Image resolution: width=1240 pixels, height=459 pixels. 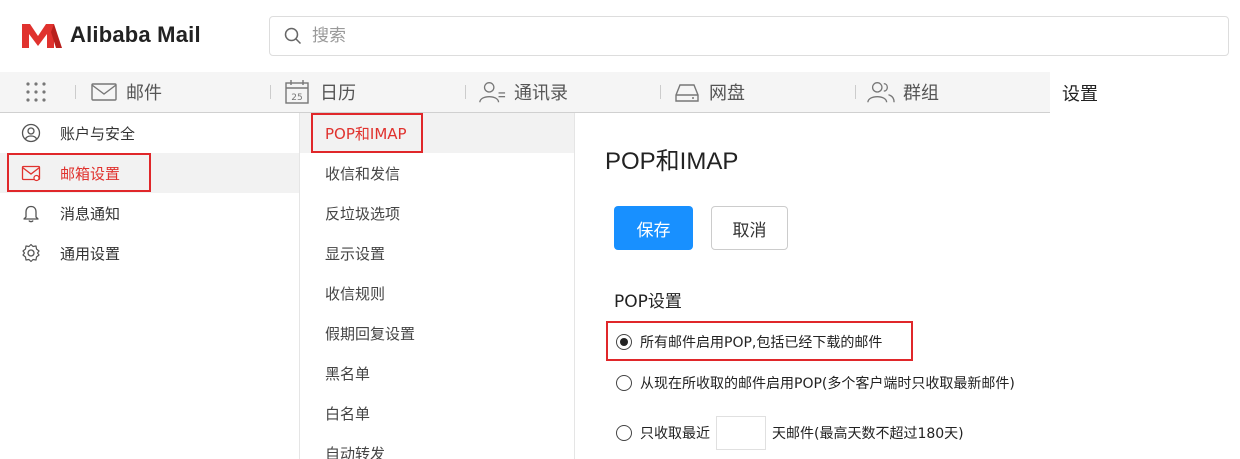 I want to click on sidebar-item-label: 邮箱设置, so click(x=90, y=173).